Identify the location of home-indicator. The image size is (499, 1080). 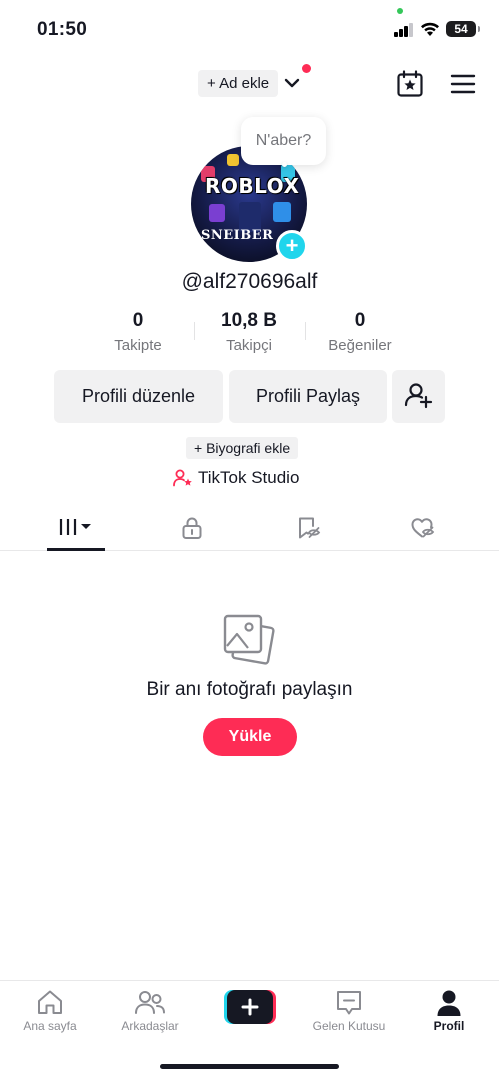
(249, 1066).